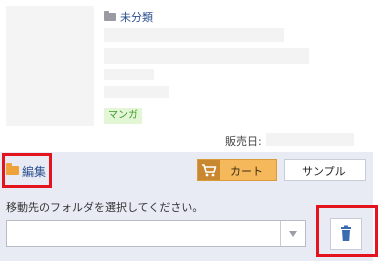 Image resolution: width=386 pixels, height=261 pixels. Describe the element at coordinates (136, 17) in the screenshot. I see `category-link: 未分類` at that location.